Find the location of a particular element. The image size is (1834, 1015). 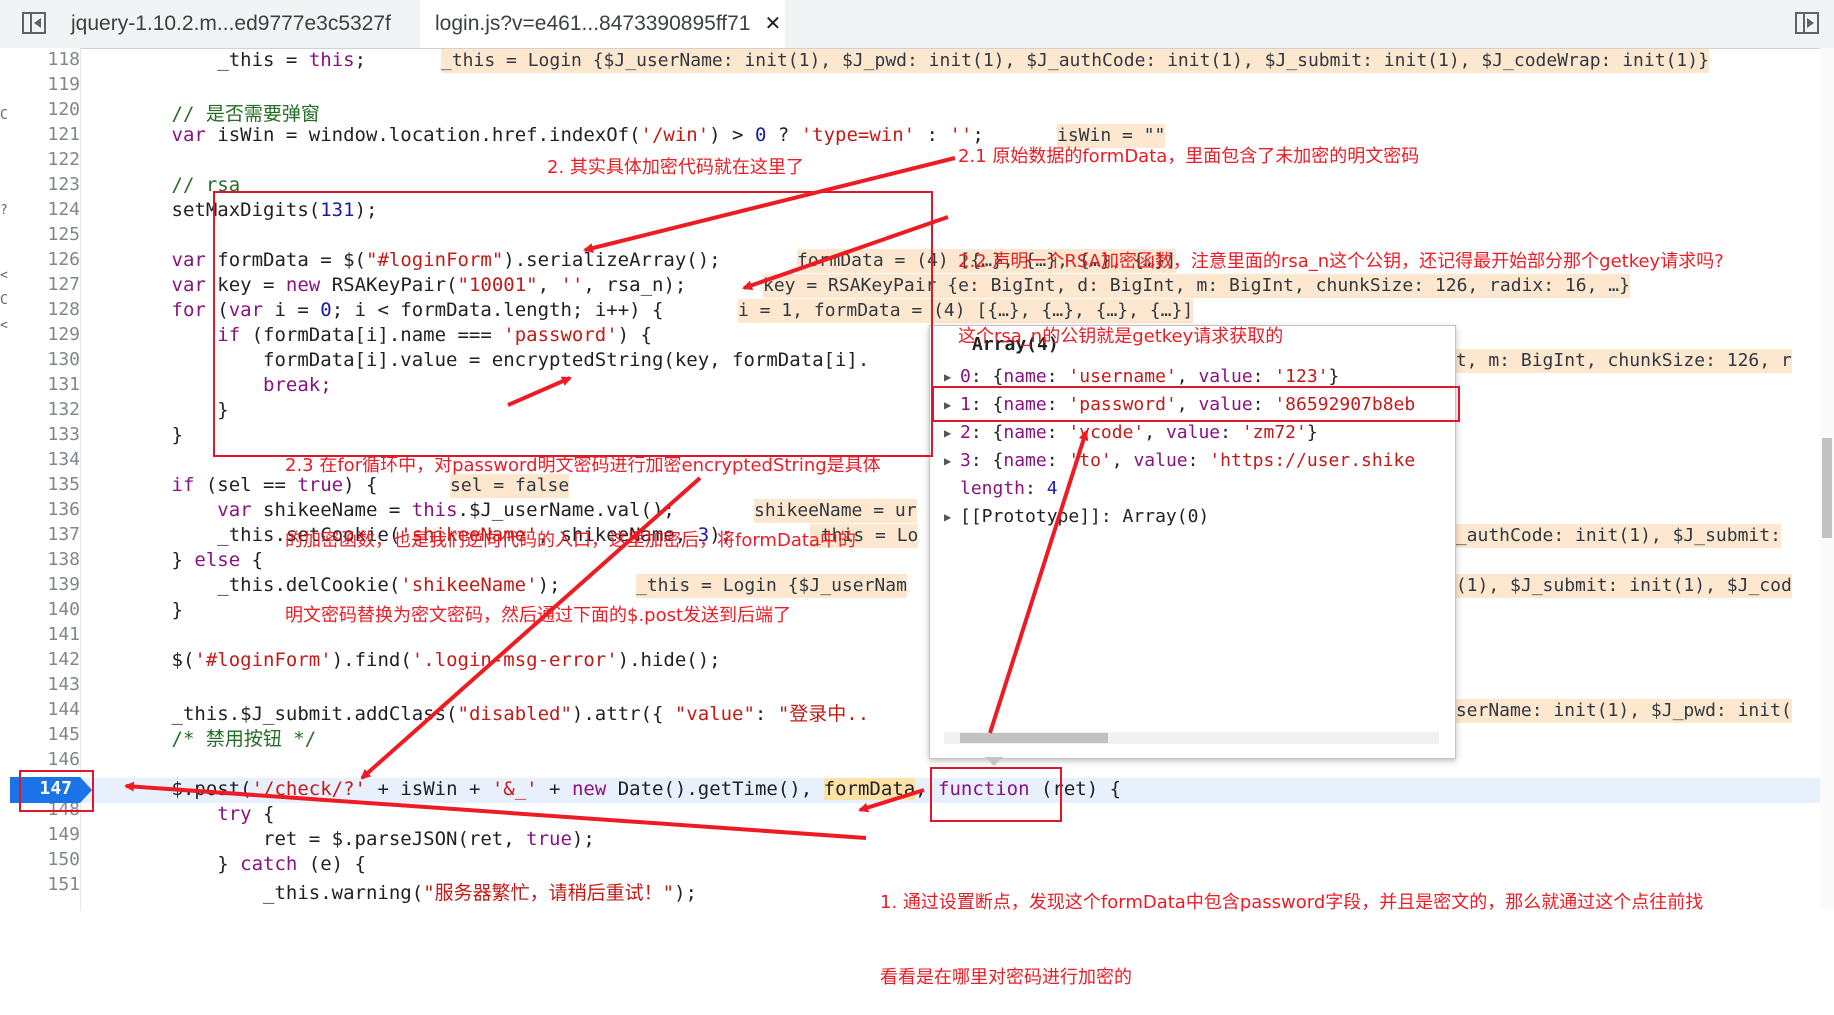

line-number: 144 is located at coordinates (49, 709).